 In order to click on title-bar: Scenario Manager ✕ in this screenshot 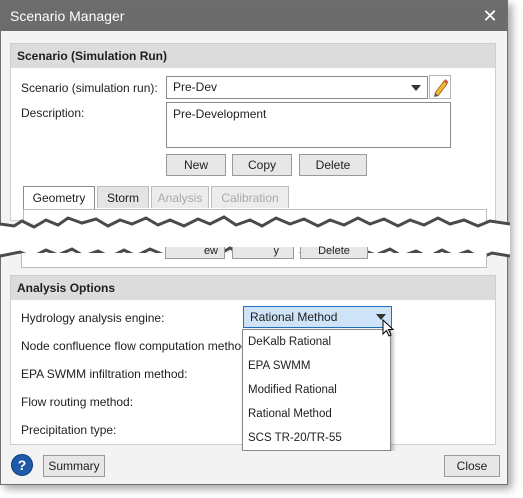, I will do `click(254, 16)`.